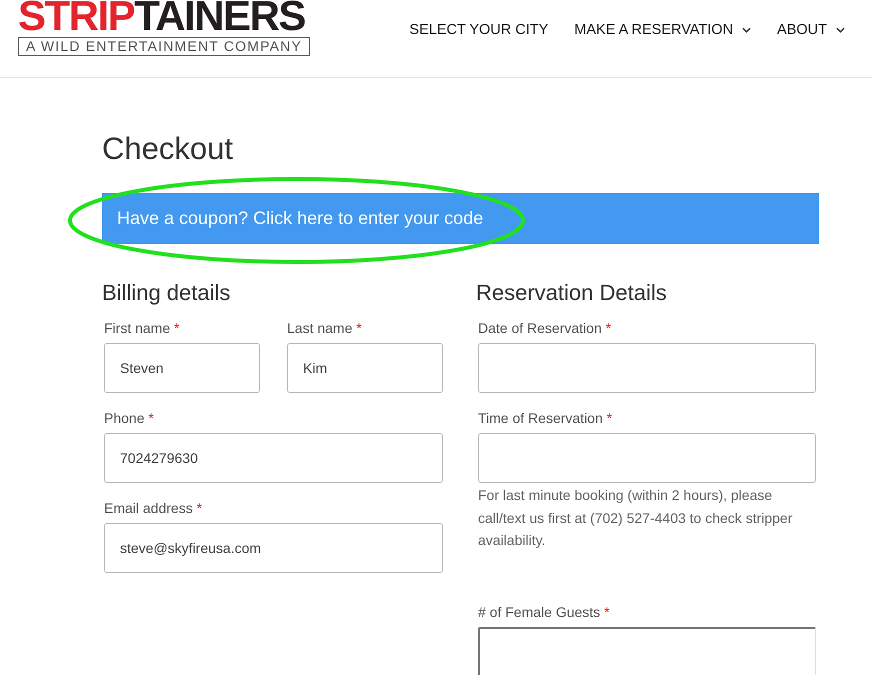 The width and height of the screenshot is (872, 675). I want to click on help-text: For last minute booking (within 2 hours), please call/text us first at (702) 527-4403 to check stripper availability., so click(636, 518).